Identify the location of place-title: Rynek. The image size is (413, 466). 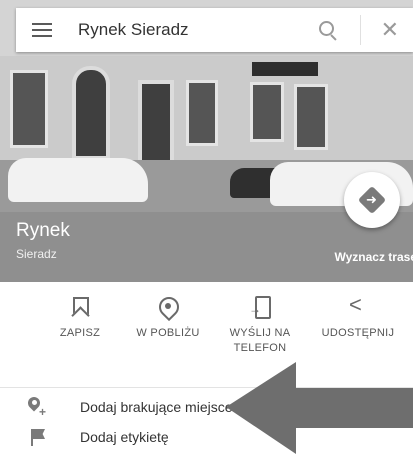
(43, 230).